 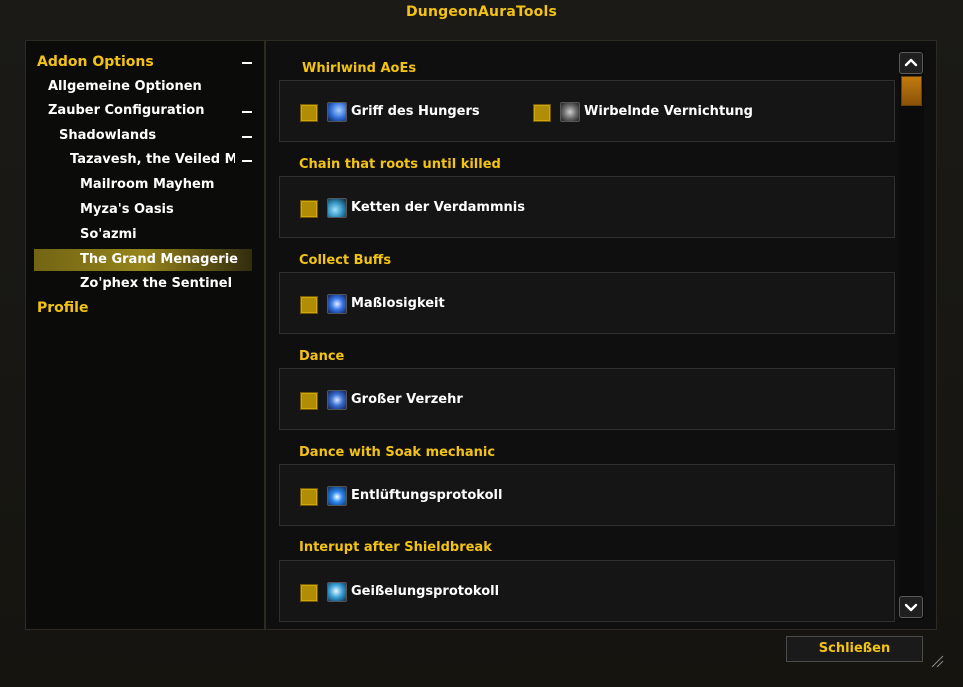 I want to click on tree-item-profile: Profile, so click(x=62, y=308).